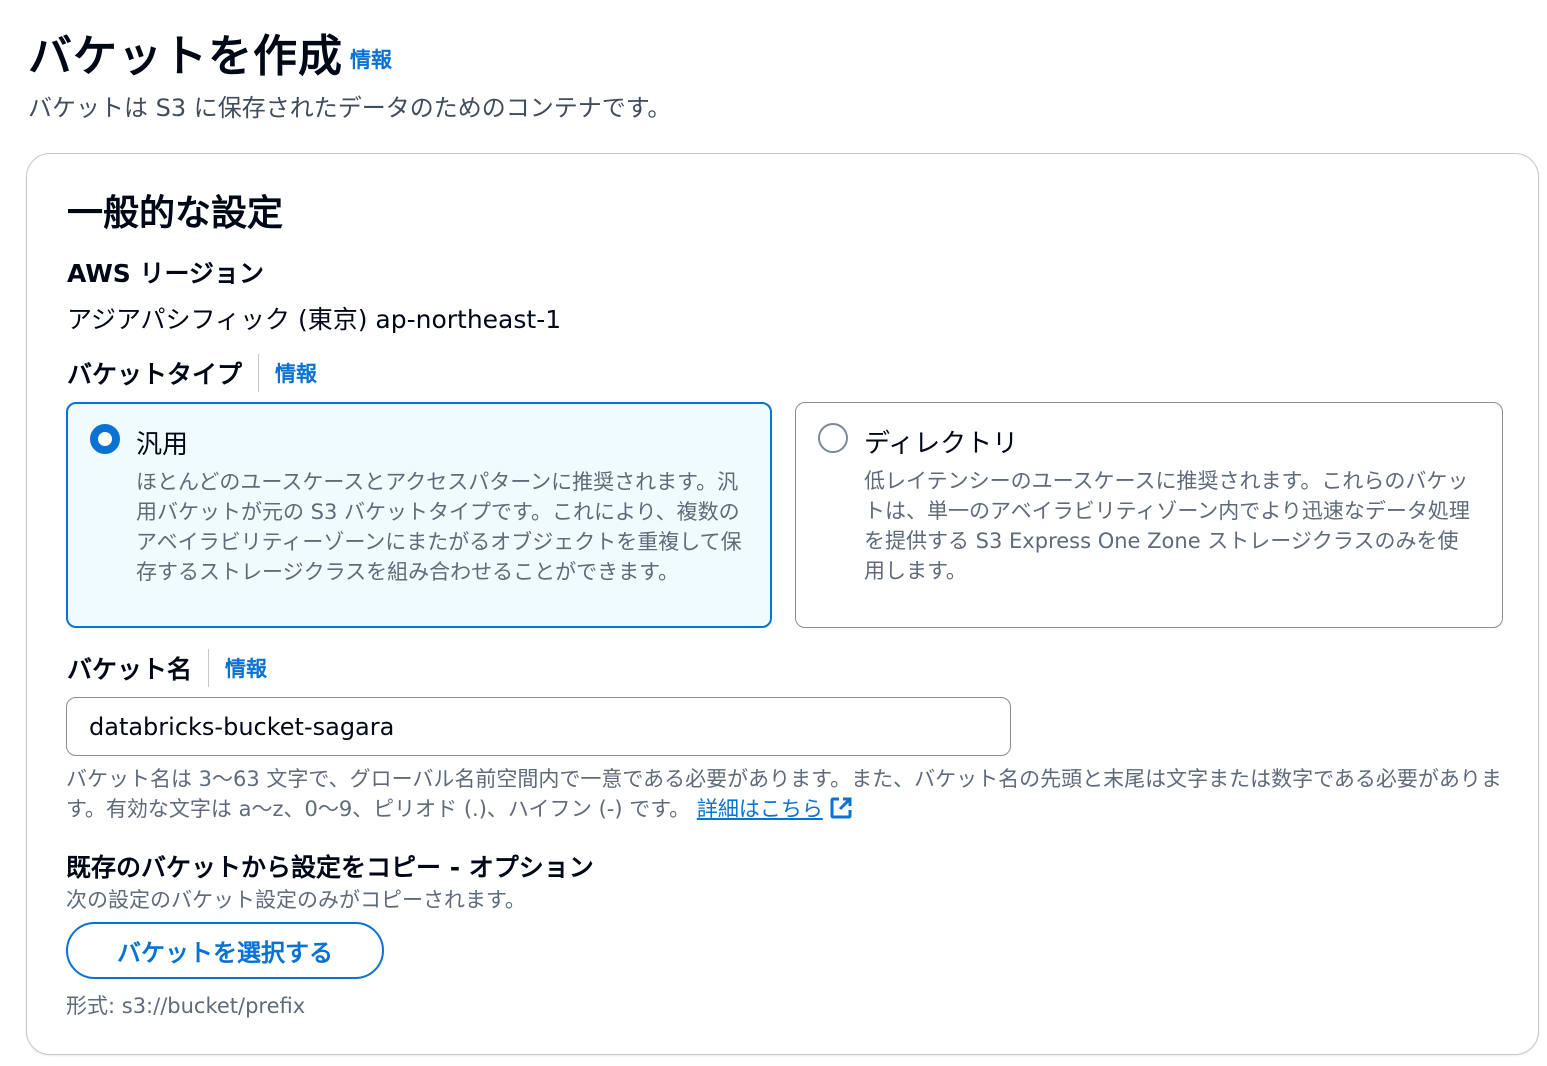  I want to click on learn-more-link: 詳細はこちら, so click(760, 809).